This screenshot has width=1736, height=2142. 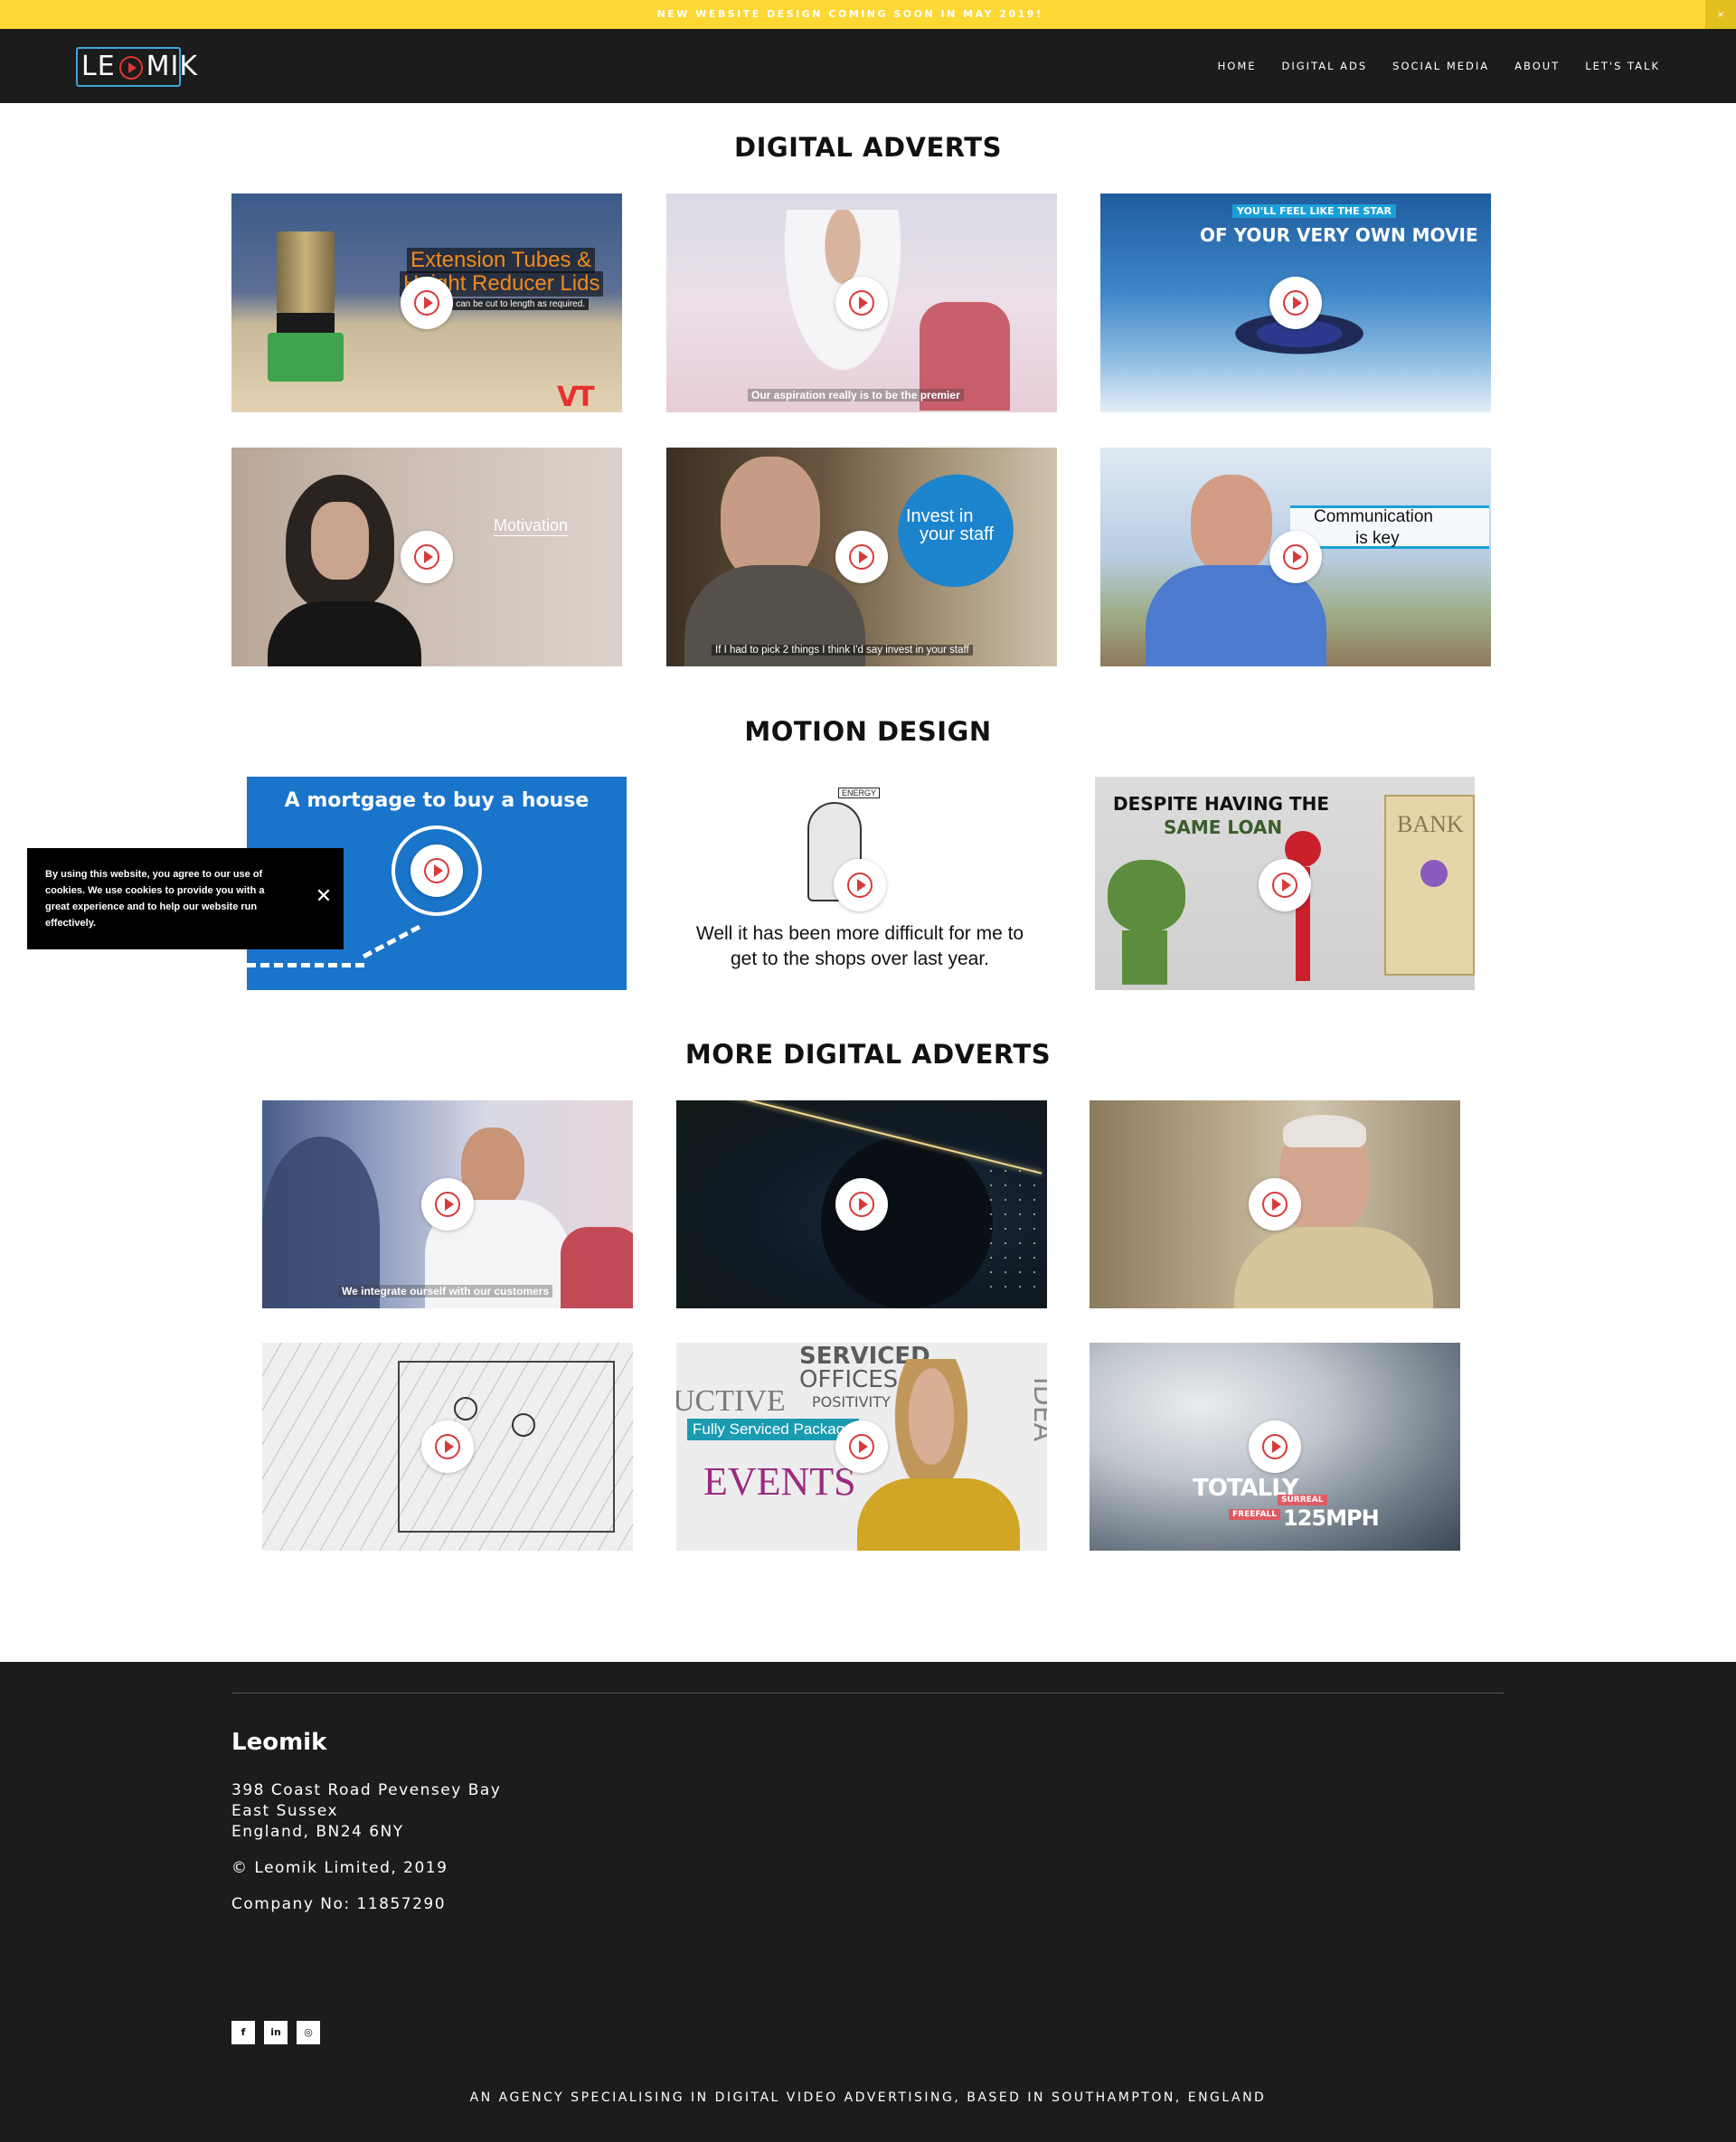 I want to click on section-title-motion-design: MOTION DESIGN, so click(x=868, y=731).